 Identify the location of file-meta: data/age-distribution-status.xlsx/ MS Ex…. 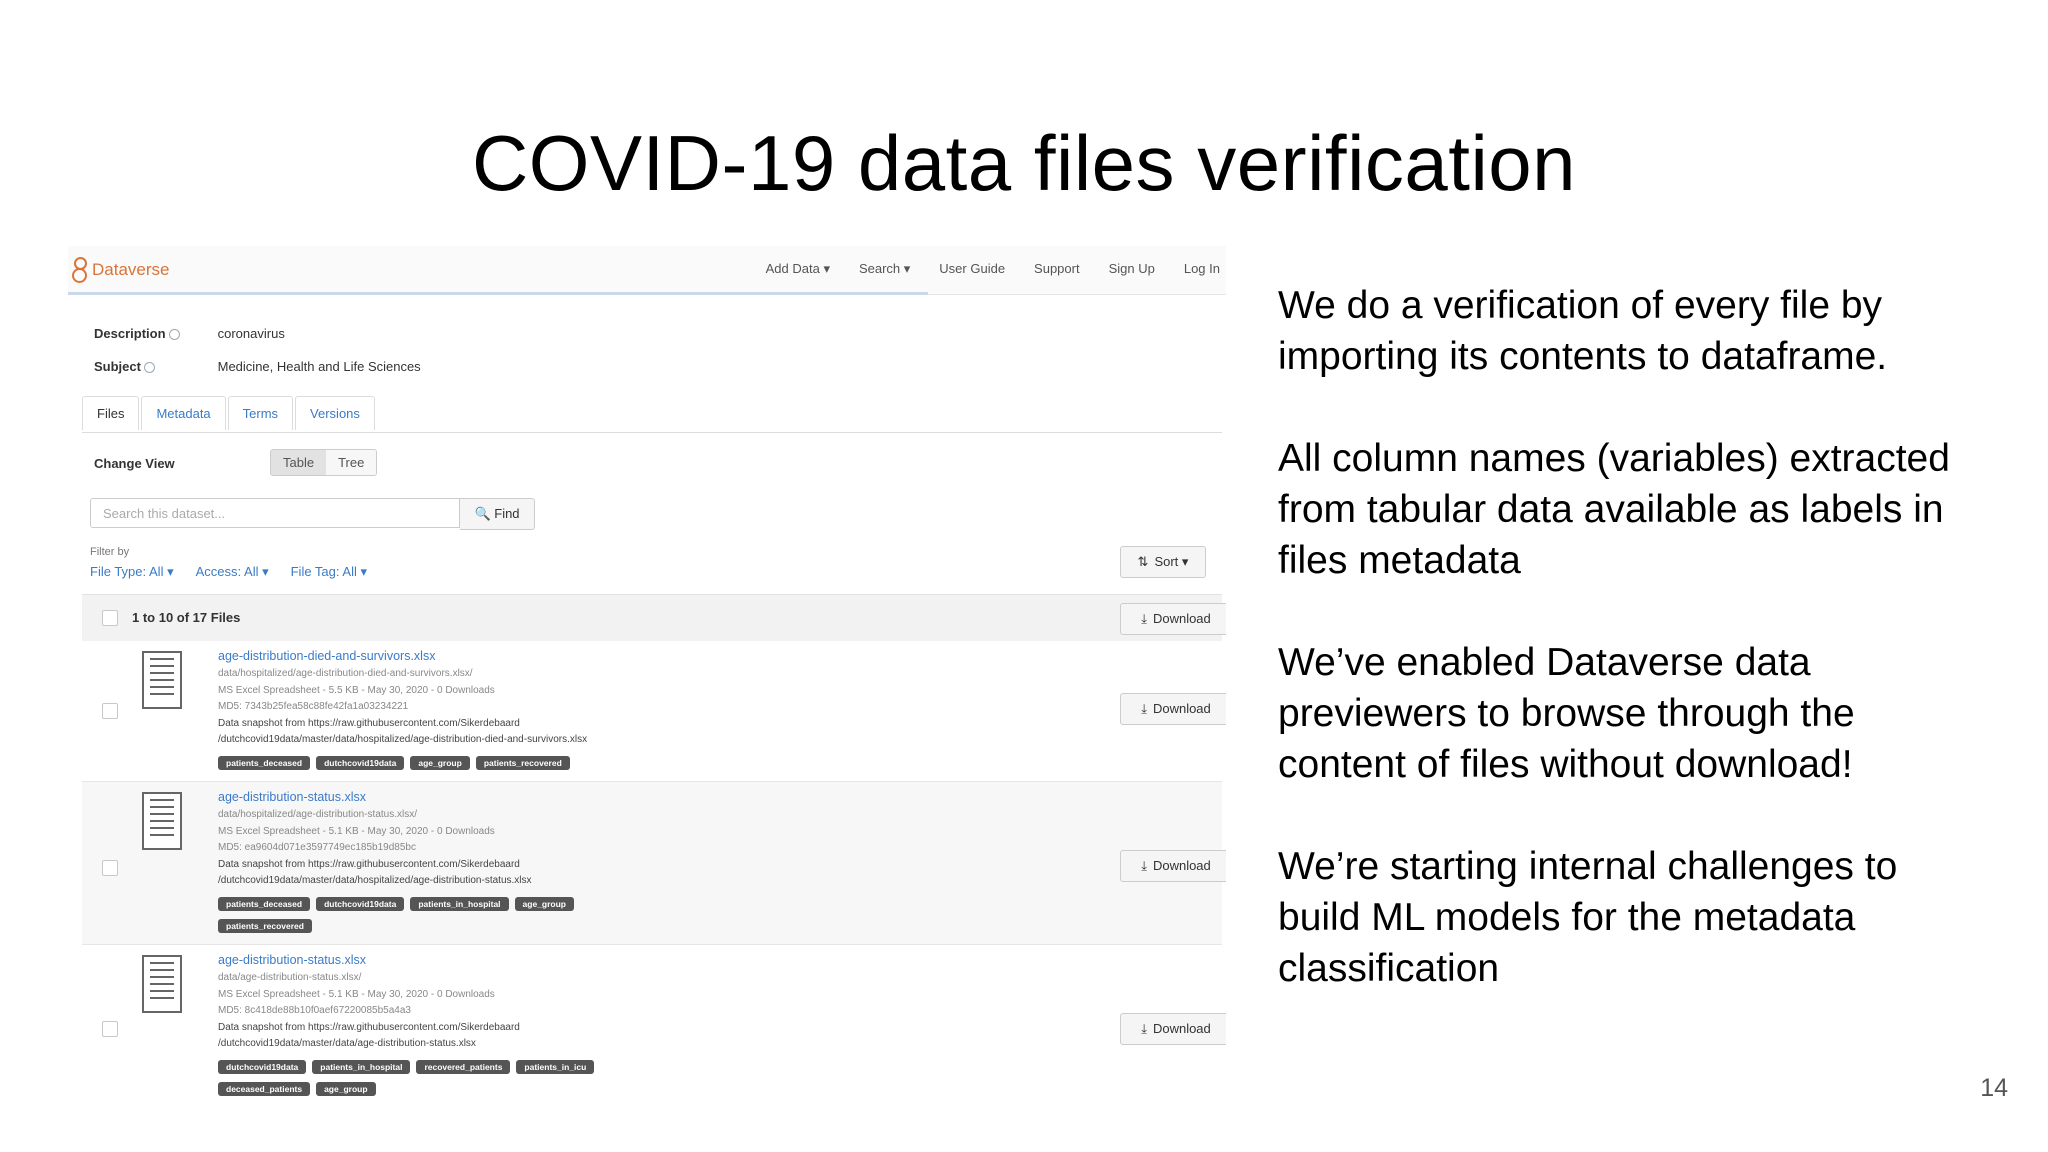
(369, 1011).